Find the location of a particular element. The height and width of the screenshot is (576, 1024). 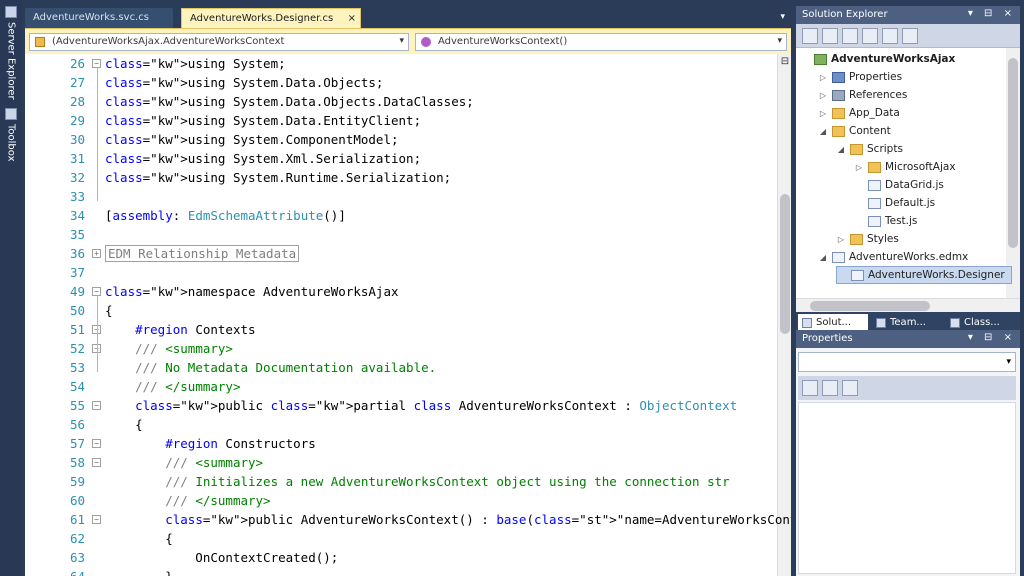

tree-item: ▷ Properties is located at coordinates (860, 77).